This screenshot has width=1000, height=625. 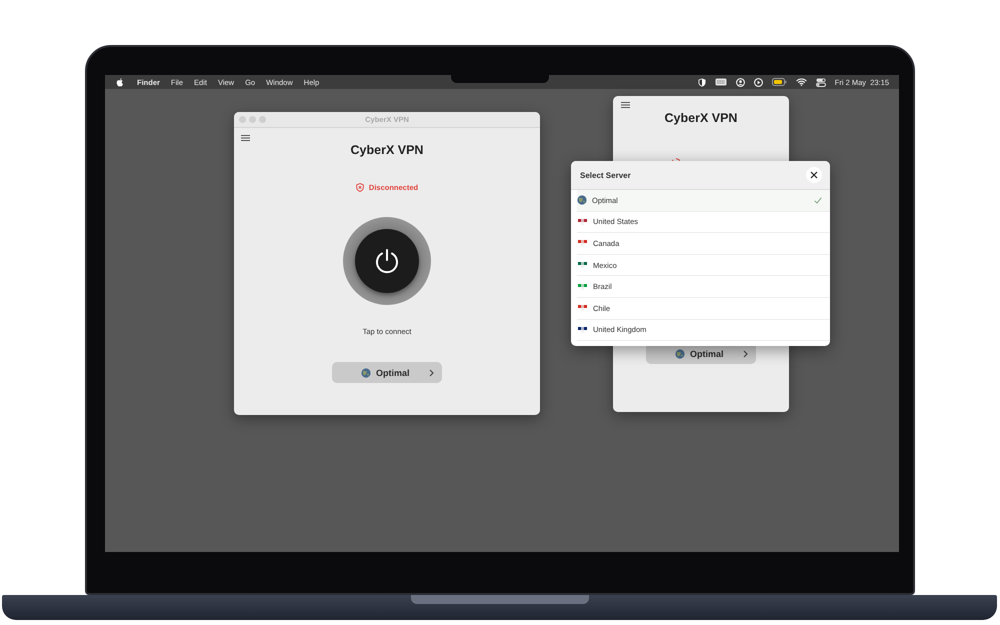 I want to click on sheet-title: Select Server, so click(x=605, y=175).